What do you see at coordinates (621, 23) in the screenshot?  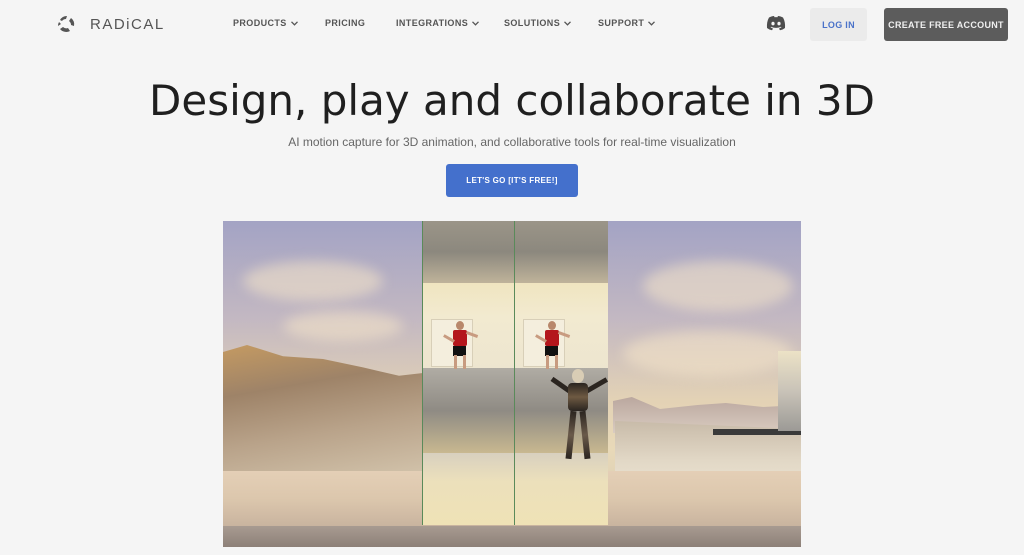 I see `nav-item-label: SUPPORT` at bounding box center [621, 23].